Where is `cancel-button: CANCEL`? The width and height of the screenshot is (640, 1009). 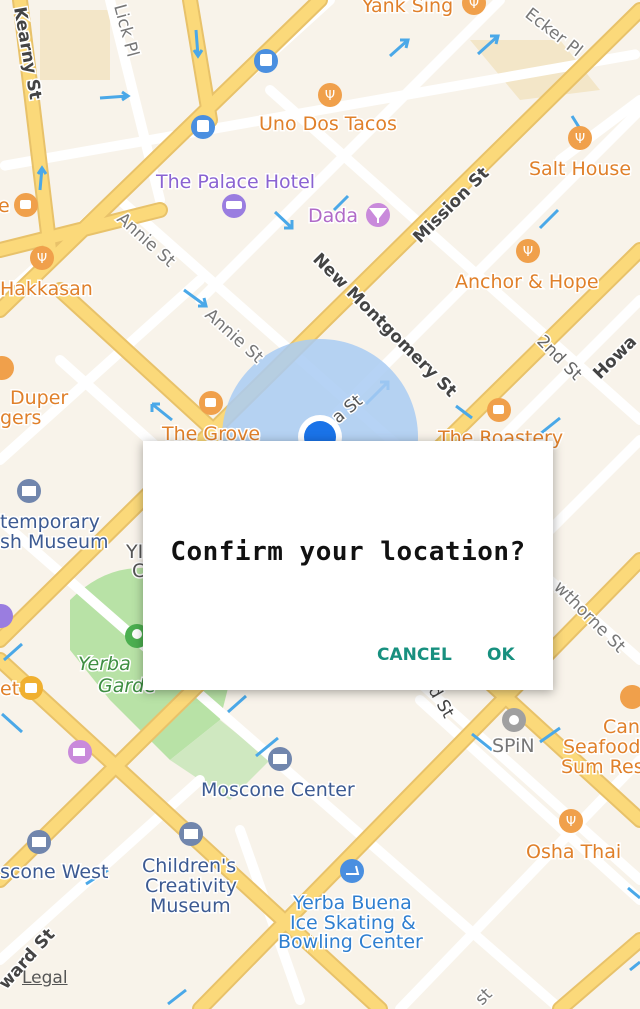
cancel-button: CANCEL is located at coordinates (414, 655).